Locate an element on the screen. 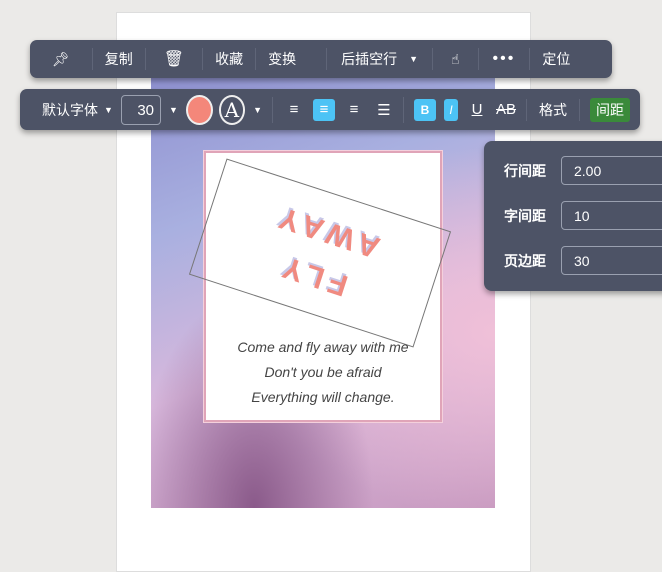  text-outline-button: A is located at coordinates (232, 109).